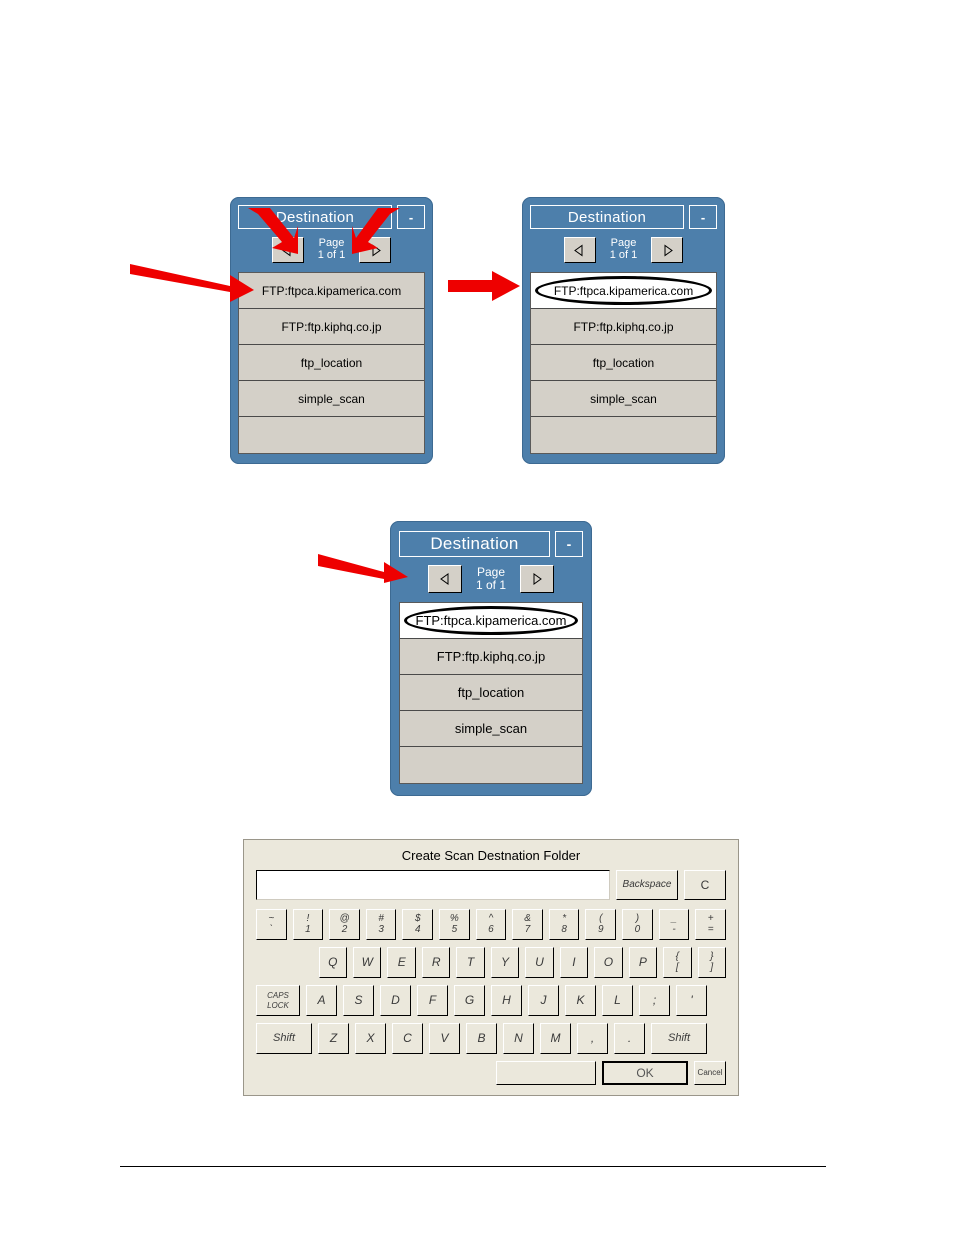  I want to click on caps-lock-line2: LOCK, so click(278, 1005).